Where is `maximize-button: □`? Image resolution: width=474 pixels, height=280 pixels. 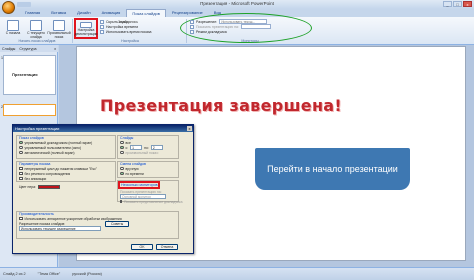 maximize-button: □ is located at coordinates (457, 4).